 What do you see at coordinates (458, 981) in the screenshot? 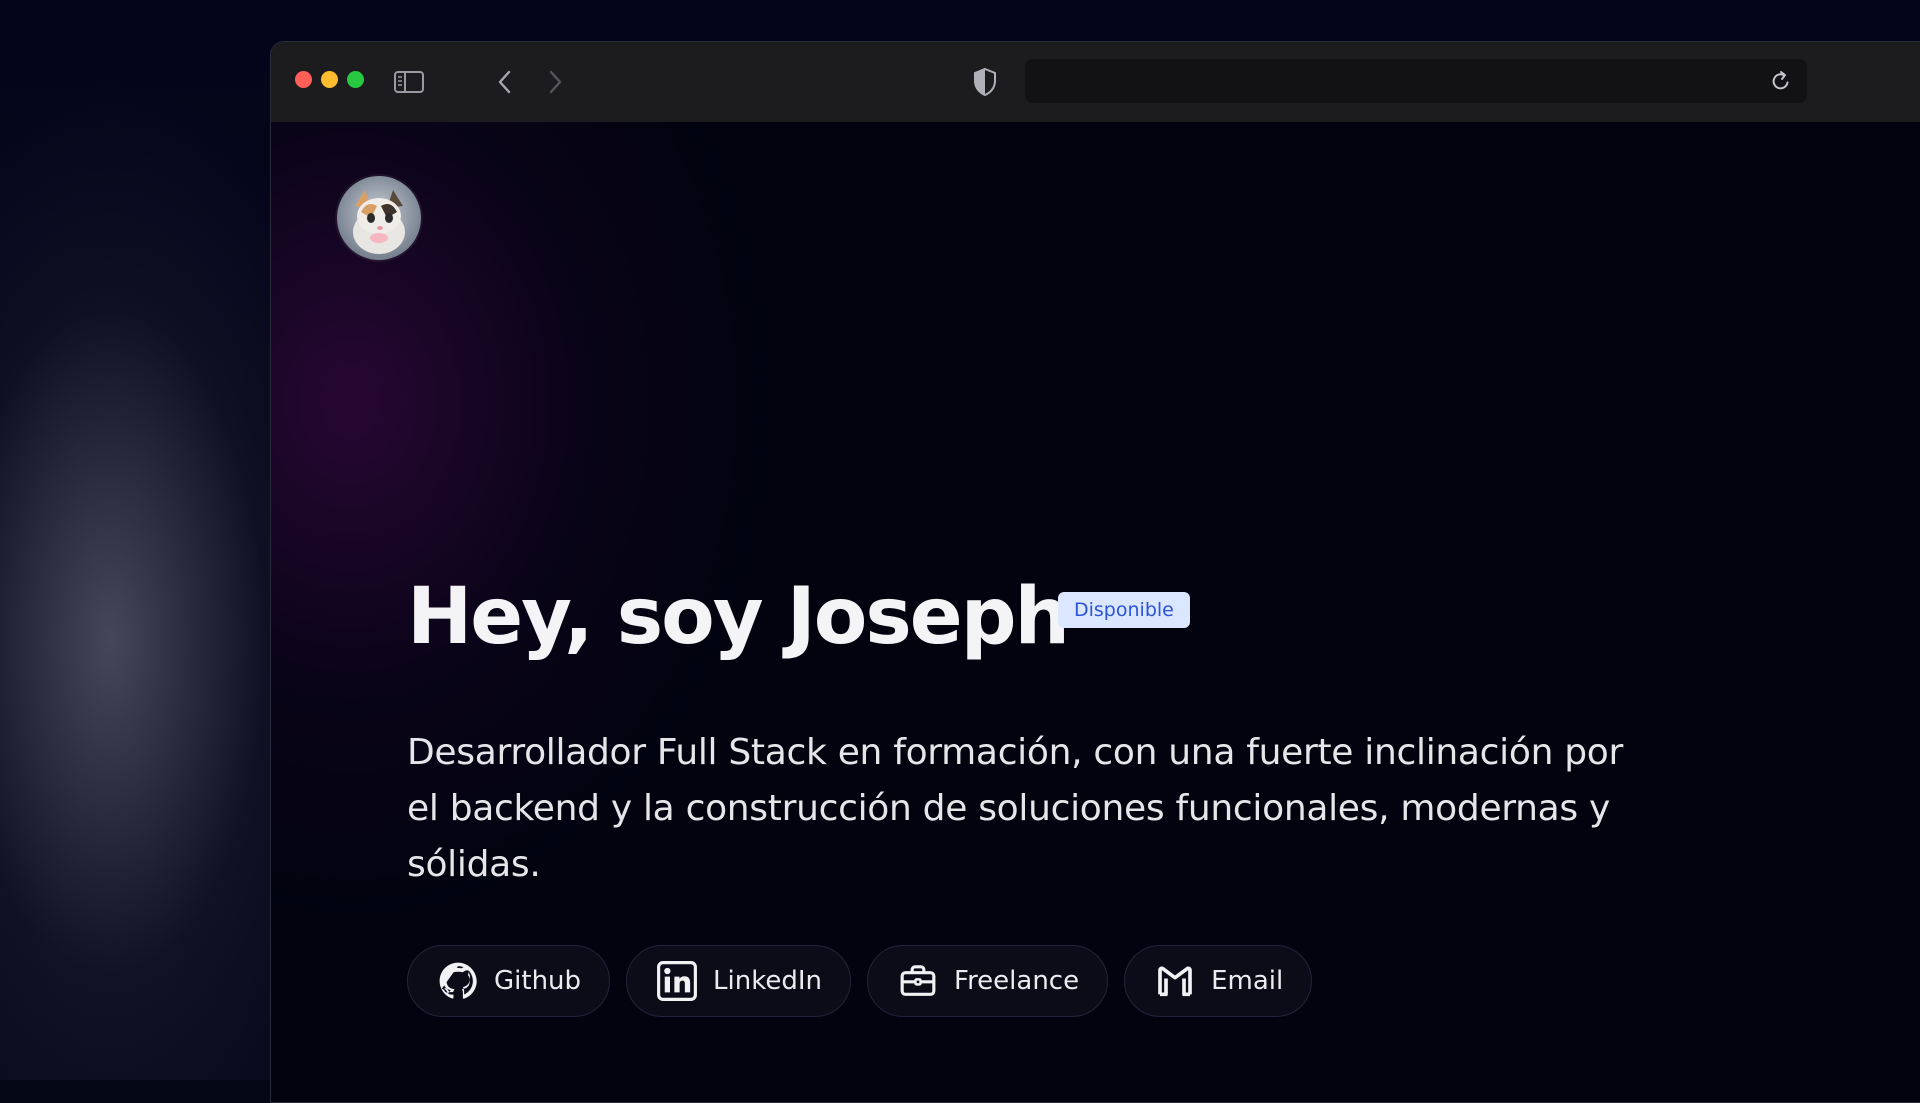
I see `github-icon` at bounding box center [458, 981].